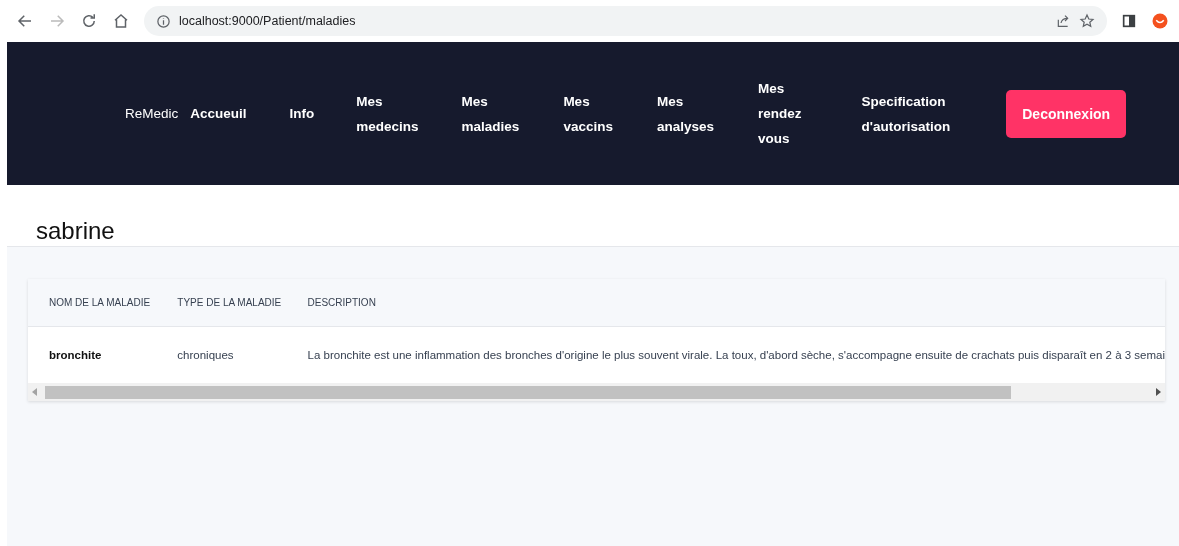 Image resolution: width=1179 pixels, height=546 pixels. Describe the element at coordinates (152, 113) in the screenshot. I see `brand-name: ReMedic` at that location.